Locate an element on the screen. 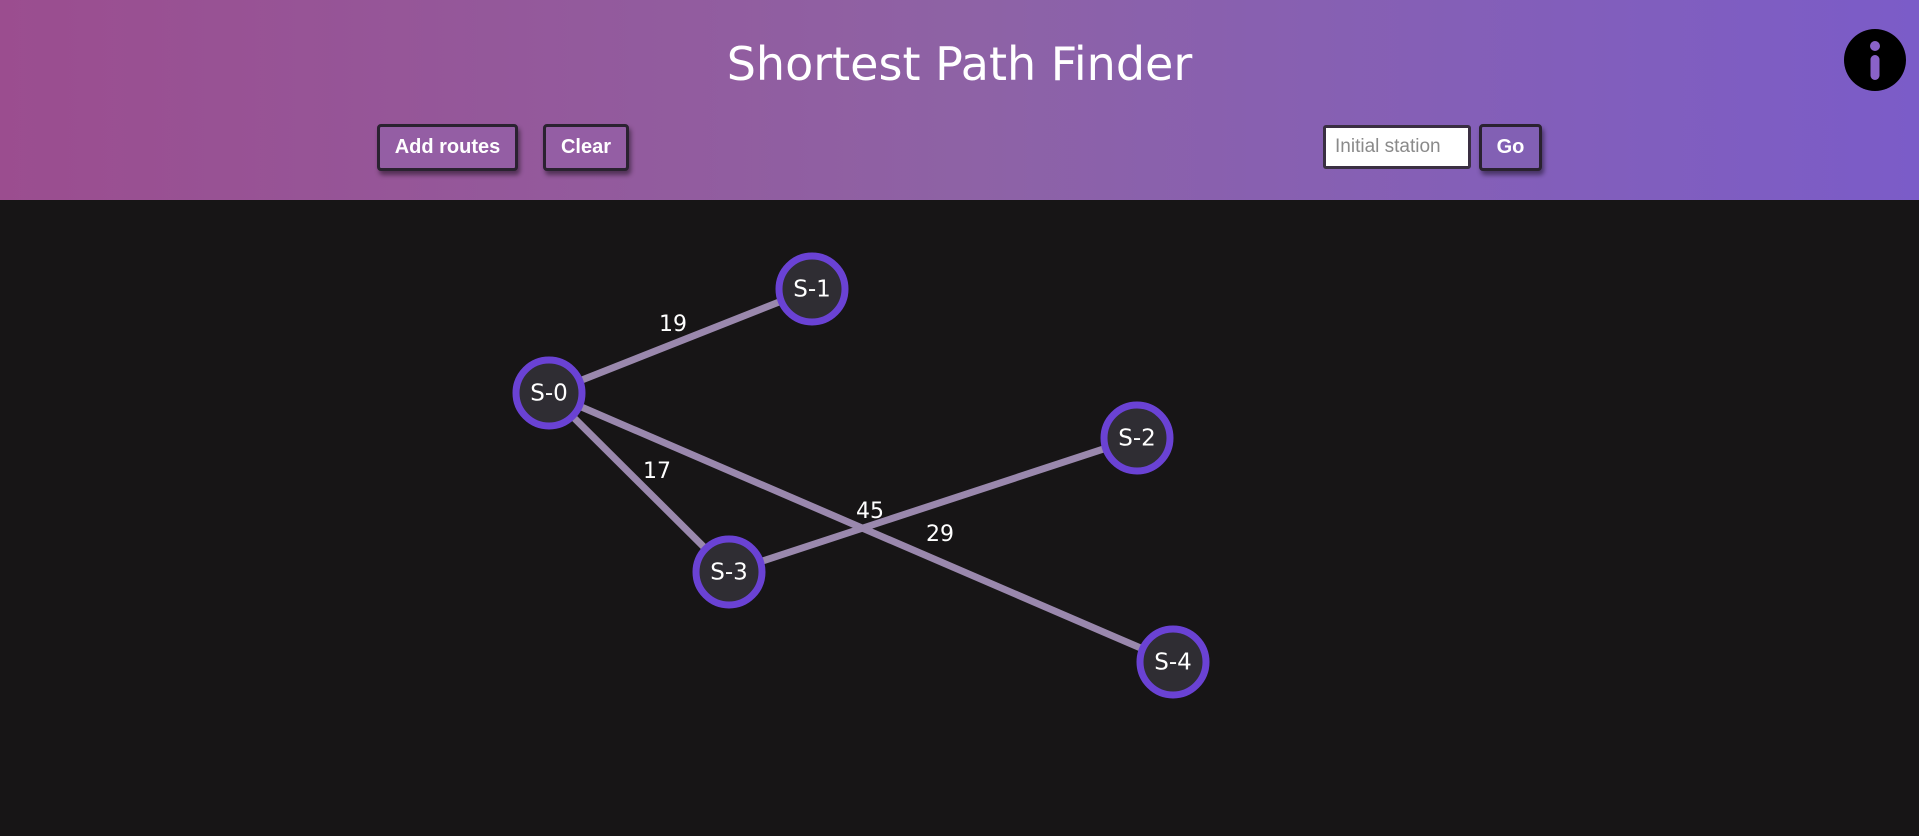  station-label: S-0 is located at coordinates (549, 394).